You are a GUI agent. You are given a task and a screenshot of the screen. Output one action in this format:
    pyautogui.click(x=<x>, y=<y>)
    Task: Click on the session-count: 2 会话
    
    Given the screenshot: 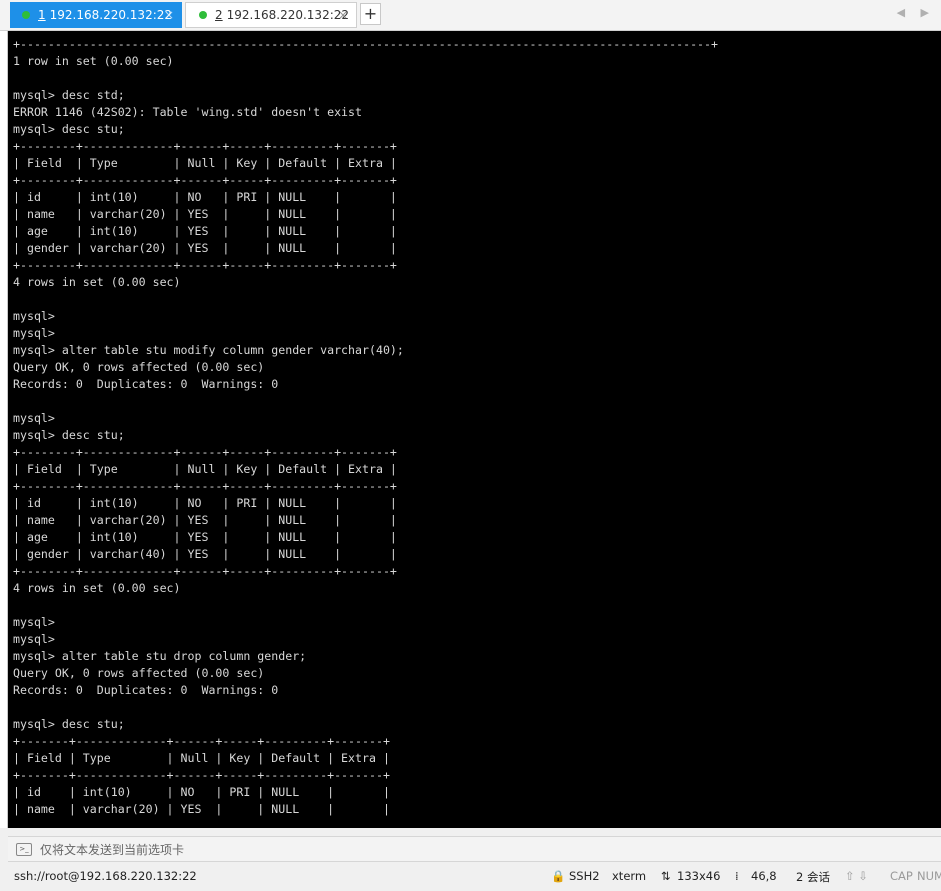 What is the action you would take?
    pyautogui.click(x=813, y=877)
    